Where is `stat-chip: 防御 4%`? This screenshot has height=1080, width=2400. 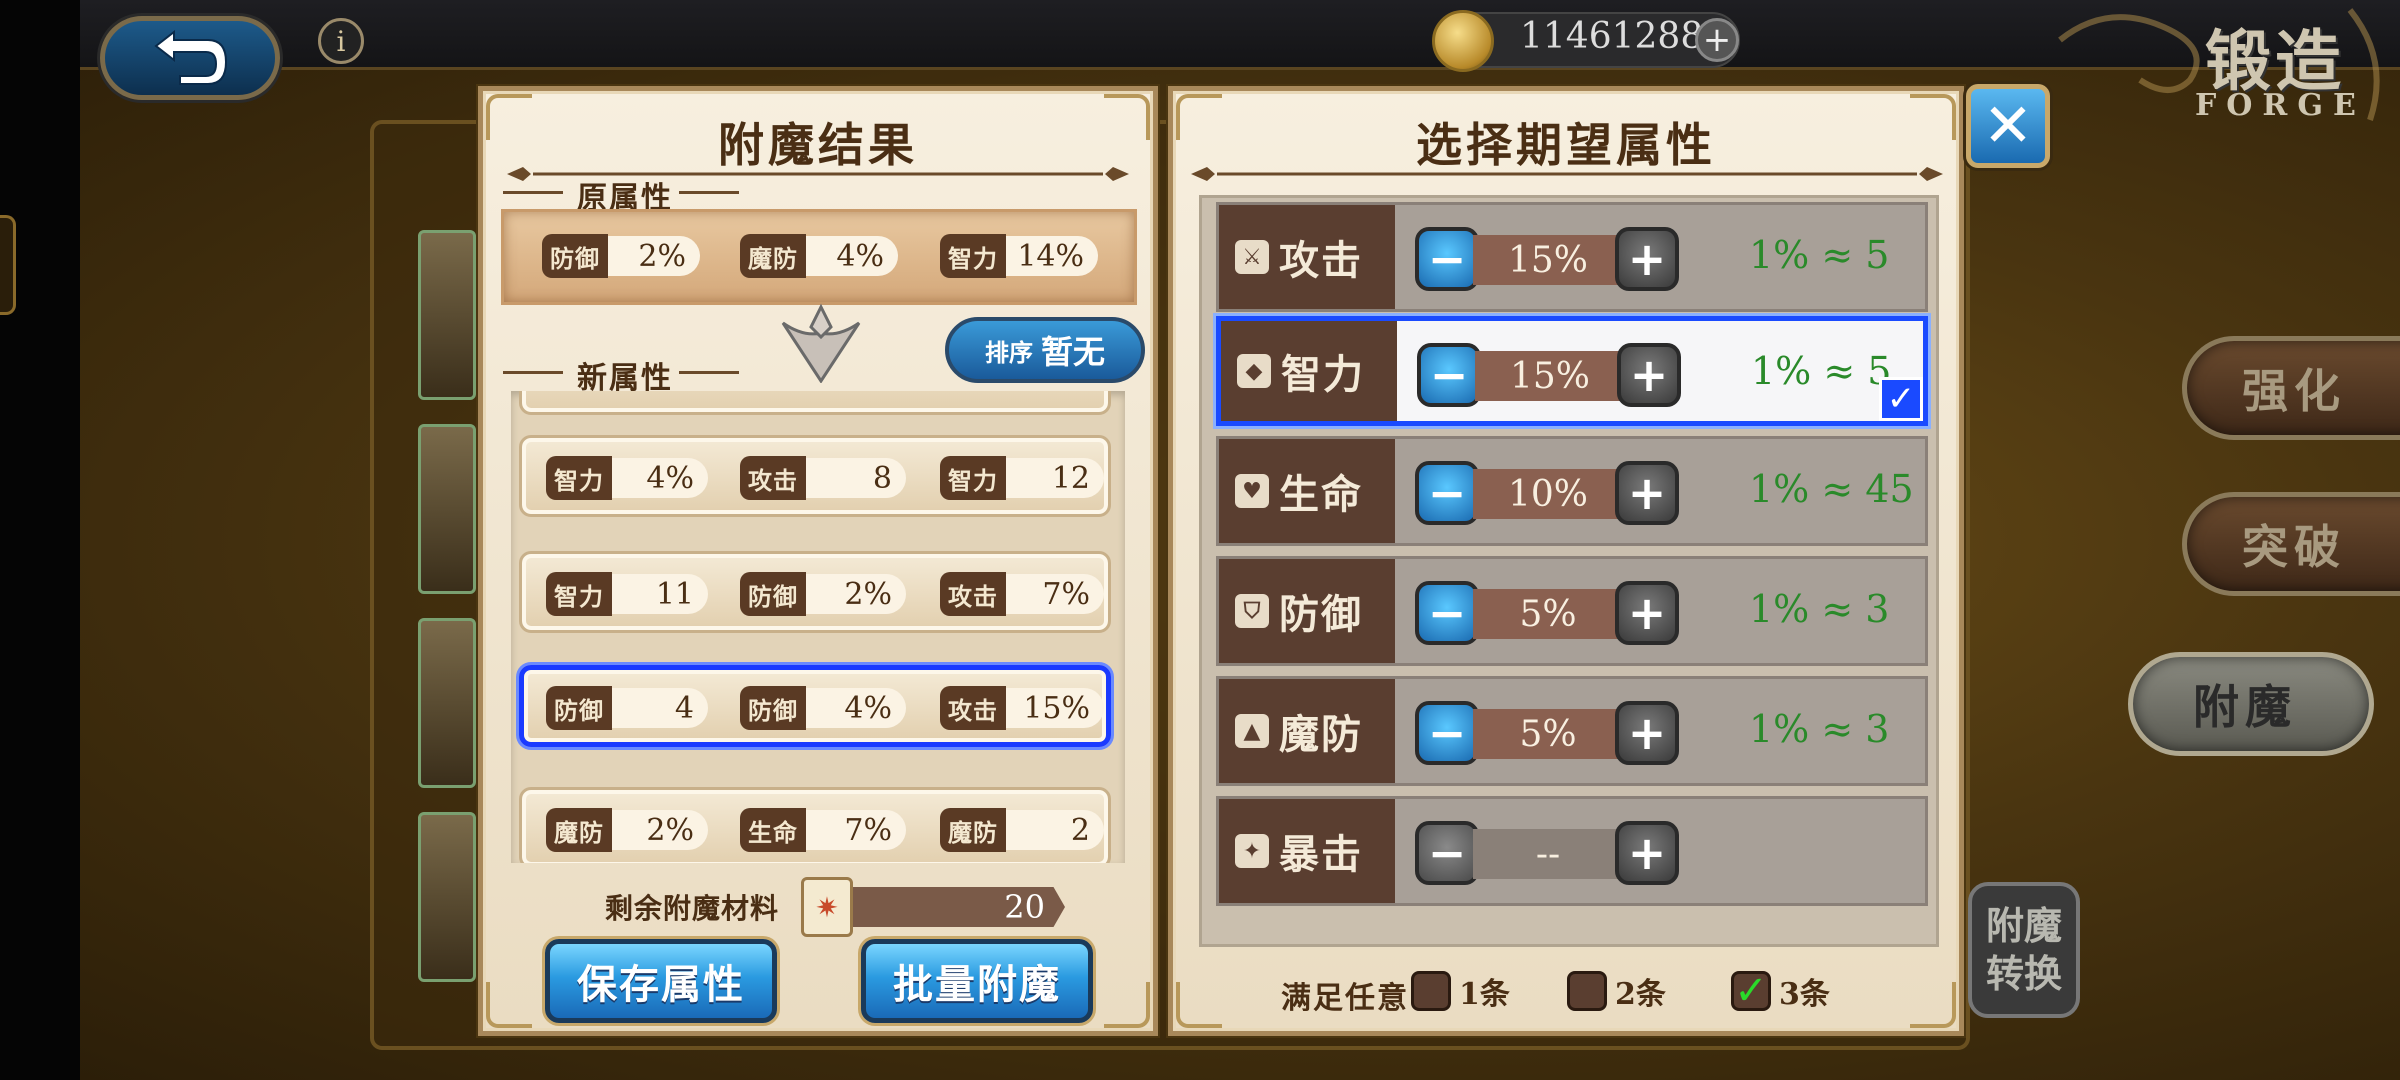 stat-chip: 防御 4% is located at coordinates (823, 708).